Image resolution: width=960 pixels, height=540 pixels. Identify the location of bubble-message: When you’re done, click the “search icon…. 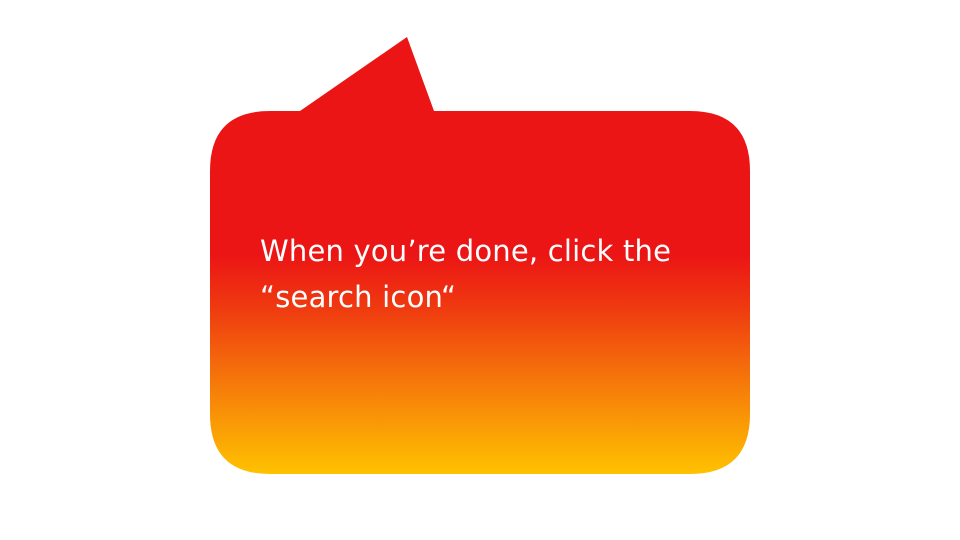
(490, 274).